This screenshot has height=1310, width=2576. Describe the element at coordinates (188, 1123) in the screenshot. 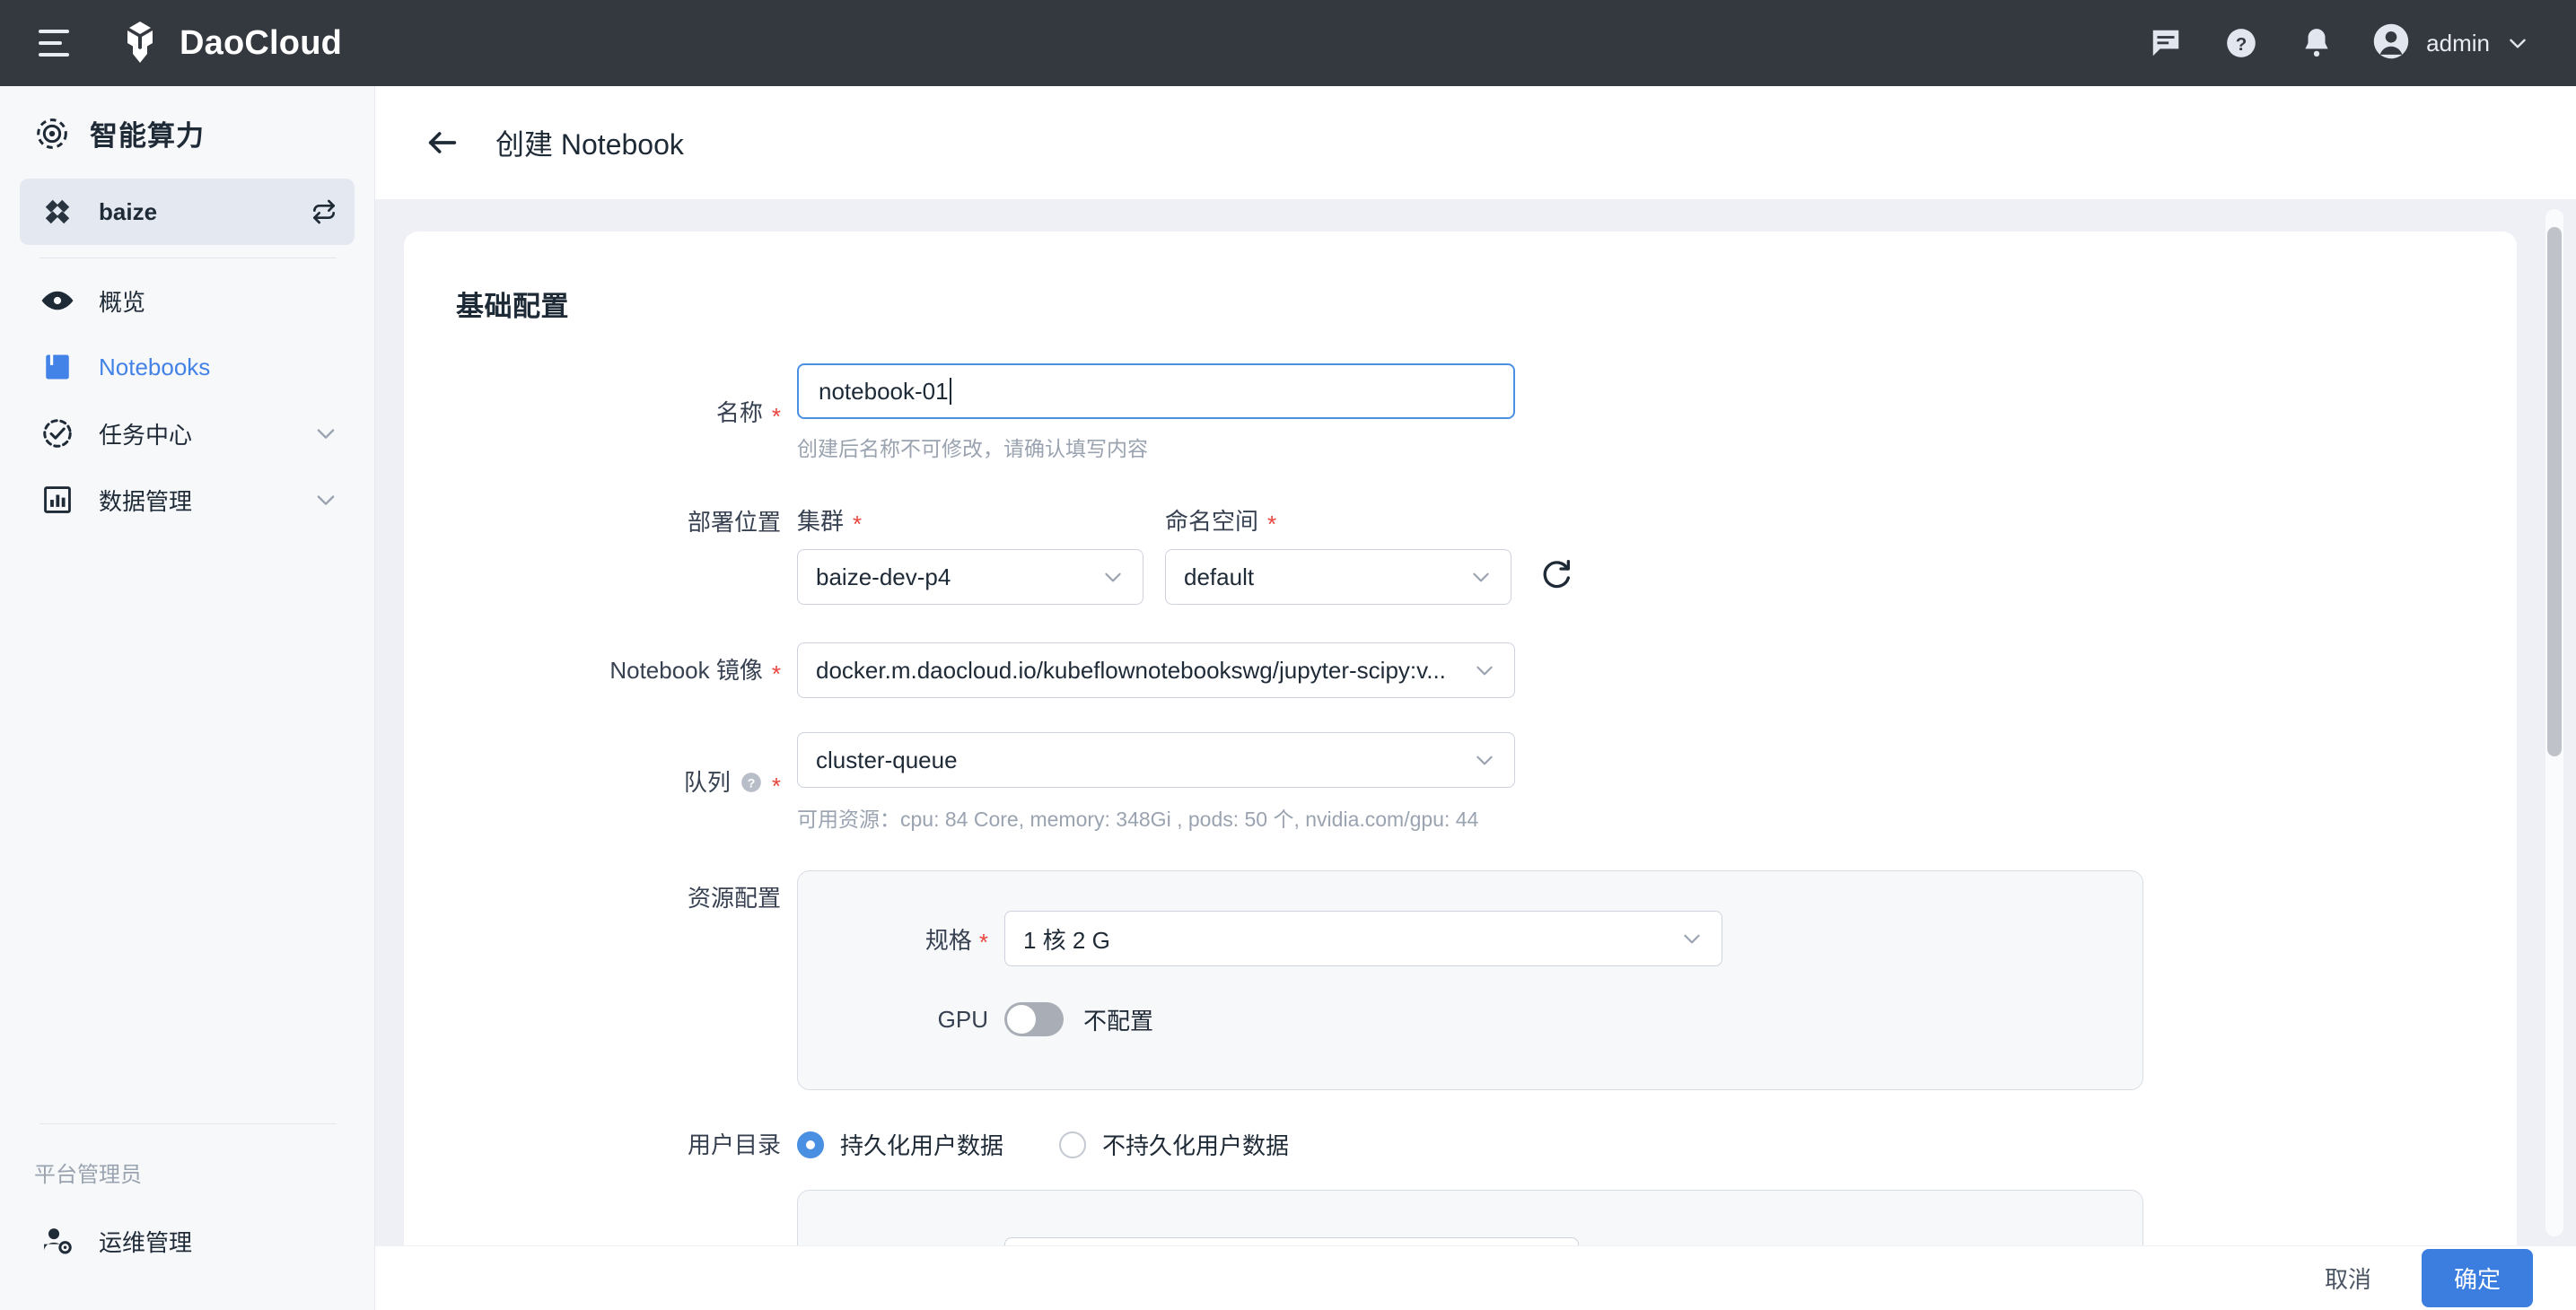

I see `sidebar-divider-bottom` at that location.